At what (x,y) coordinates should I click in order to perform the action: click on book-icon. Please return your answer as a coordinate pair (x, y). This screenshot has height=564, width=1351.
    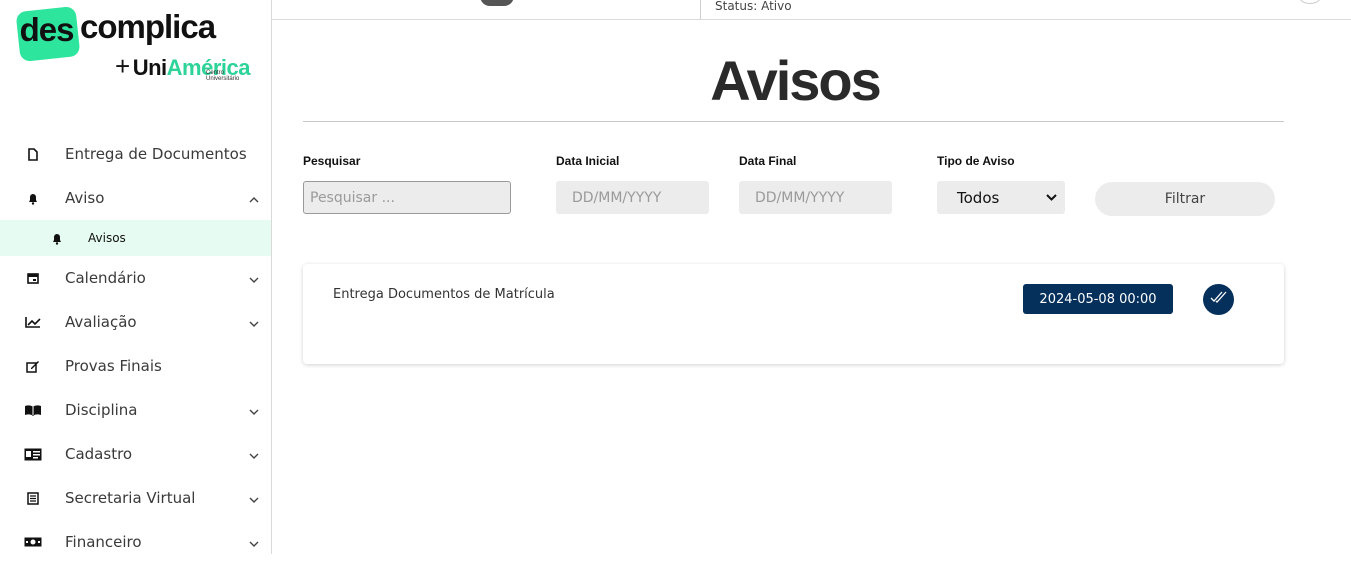
    Looking at the image, I should click on (33, 410).